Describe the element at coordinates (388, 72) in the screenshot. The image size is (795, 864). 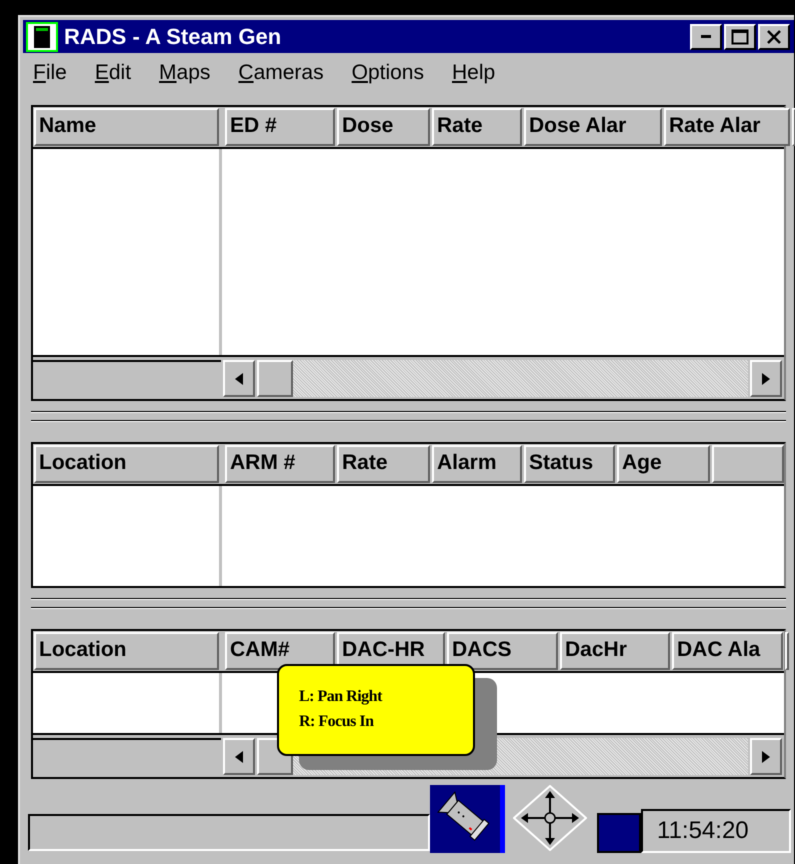
I see `menu-item: Options` at that location.